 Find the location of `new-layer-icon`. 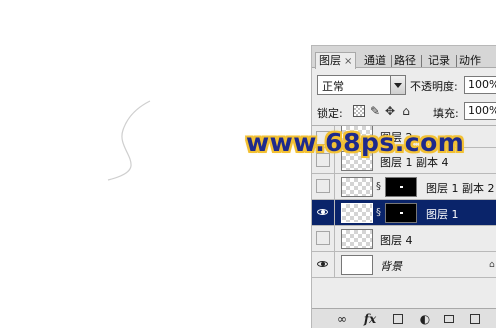

new-layer-icon is located at coordinates (475, 319).